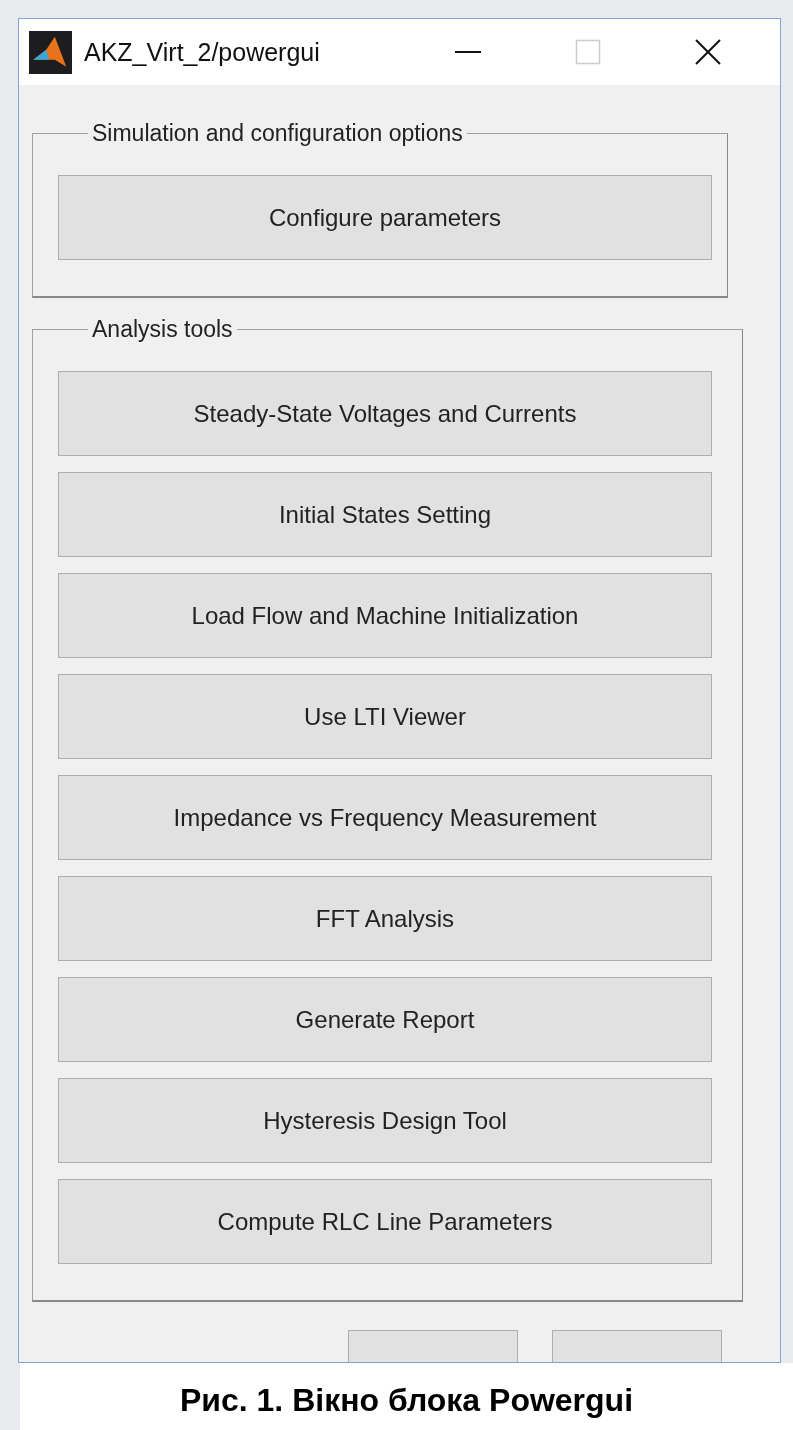 The image size is (793, 1430). Describe the element at coordinates (385, 716) in the screenshot. I see `tool-button: Use LTI Viewer` at that location.